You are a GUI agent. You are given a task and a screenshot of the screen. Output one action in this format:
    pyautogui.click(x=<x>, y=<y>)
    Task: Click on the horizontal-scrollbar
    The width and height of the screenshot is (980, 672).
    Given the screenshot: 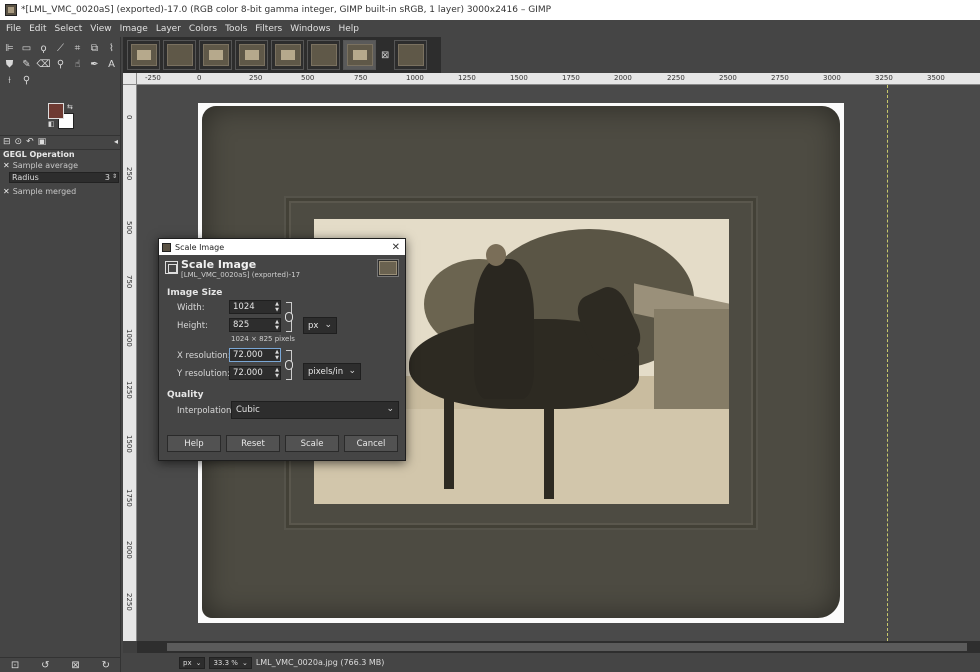 What is the action you would take?
    pyautogui.click(x=558, y=647)
    